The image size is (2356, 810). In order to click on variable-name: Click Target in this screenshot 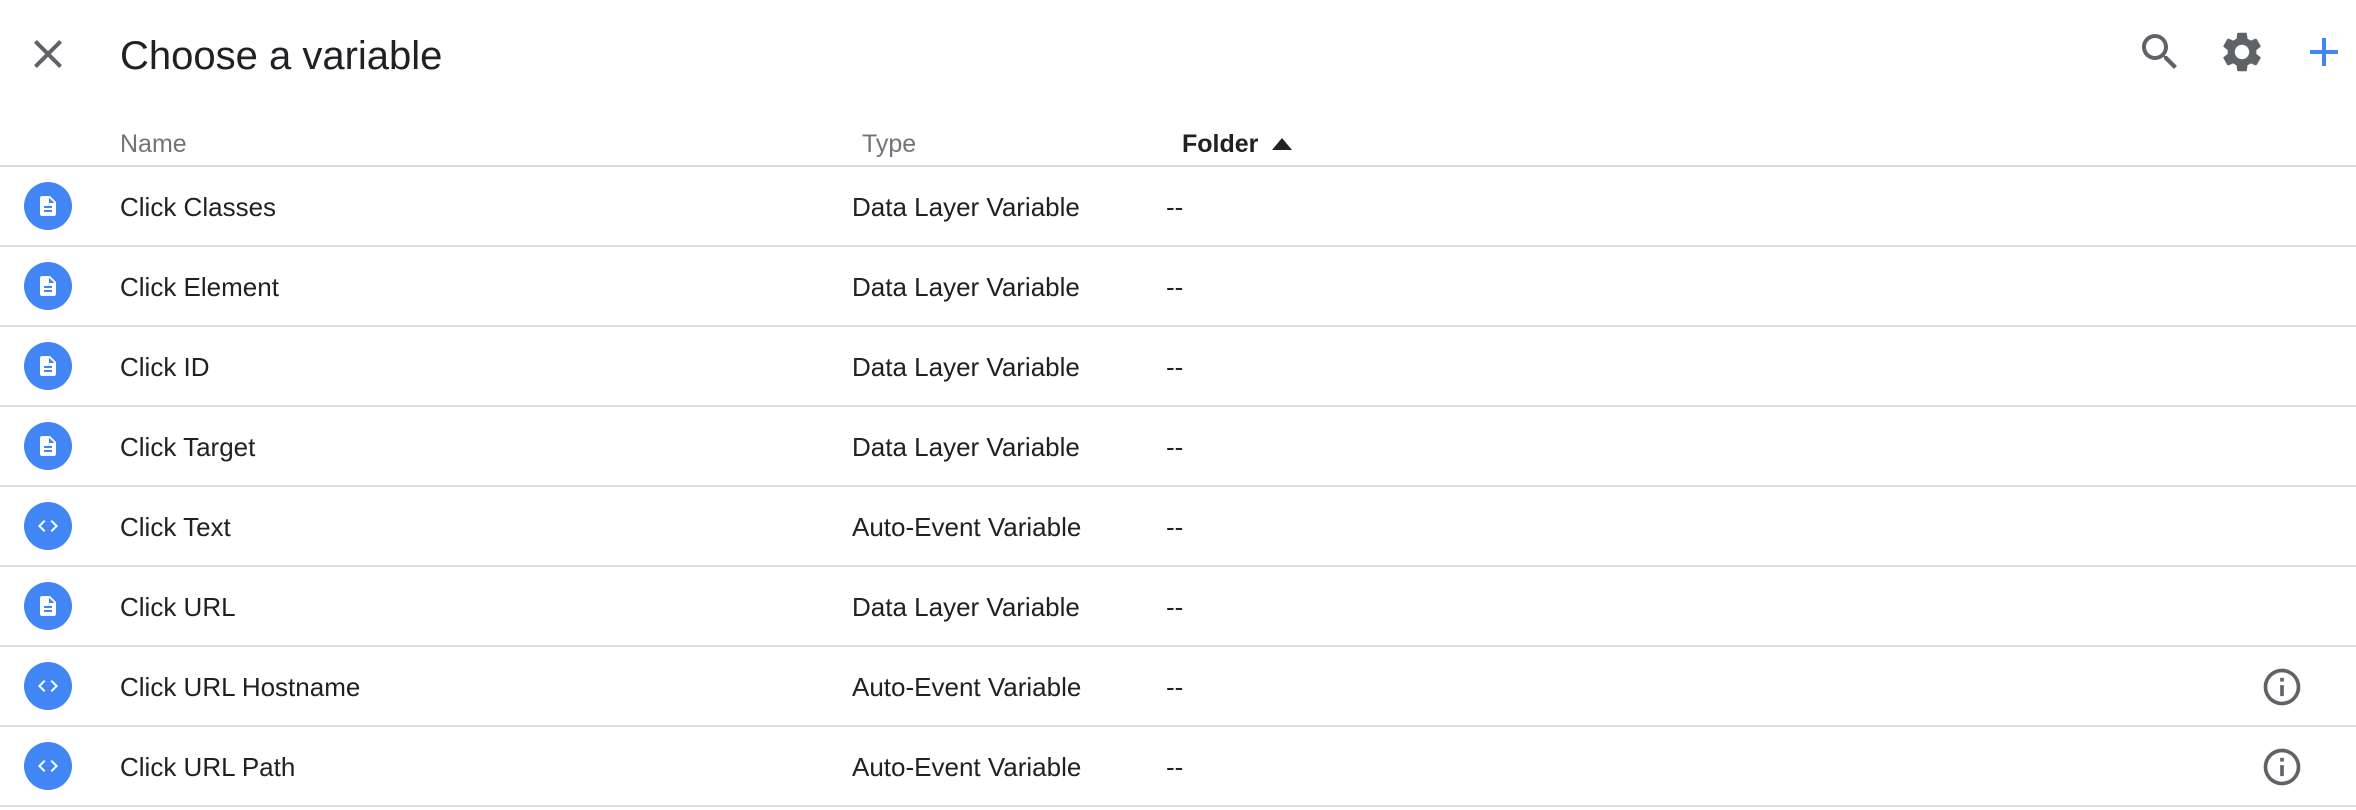, I will do `click(188, 447)`.